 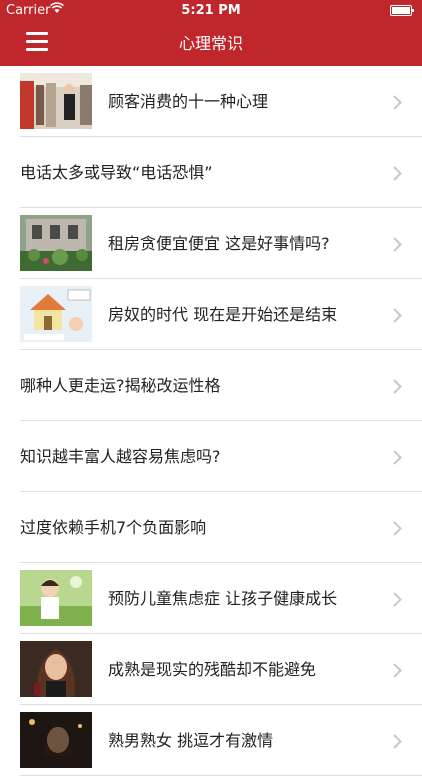 I want to click on list-item: 预防儿童焦虑症 让孩子健康成长, so click(x=211, y=598).